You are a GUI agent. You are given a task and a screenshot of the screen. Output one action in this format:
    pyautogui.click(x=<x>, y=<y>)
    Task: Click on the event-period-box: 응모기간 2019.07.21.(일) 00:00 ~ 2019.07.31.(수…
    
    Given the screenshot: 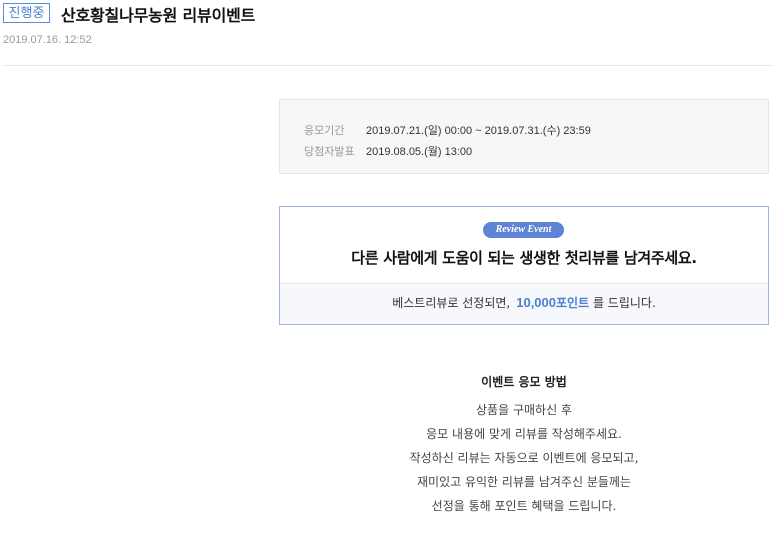 What is the action you would take?
    pyautogui.click(x=524, y=136)
    